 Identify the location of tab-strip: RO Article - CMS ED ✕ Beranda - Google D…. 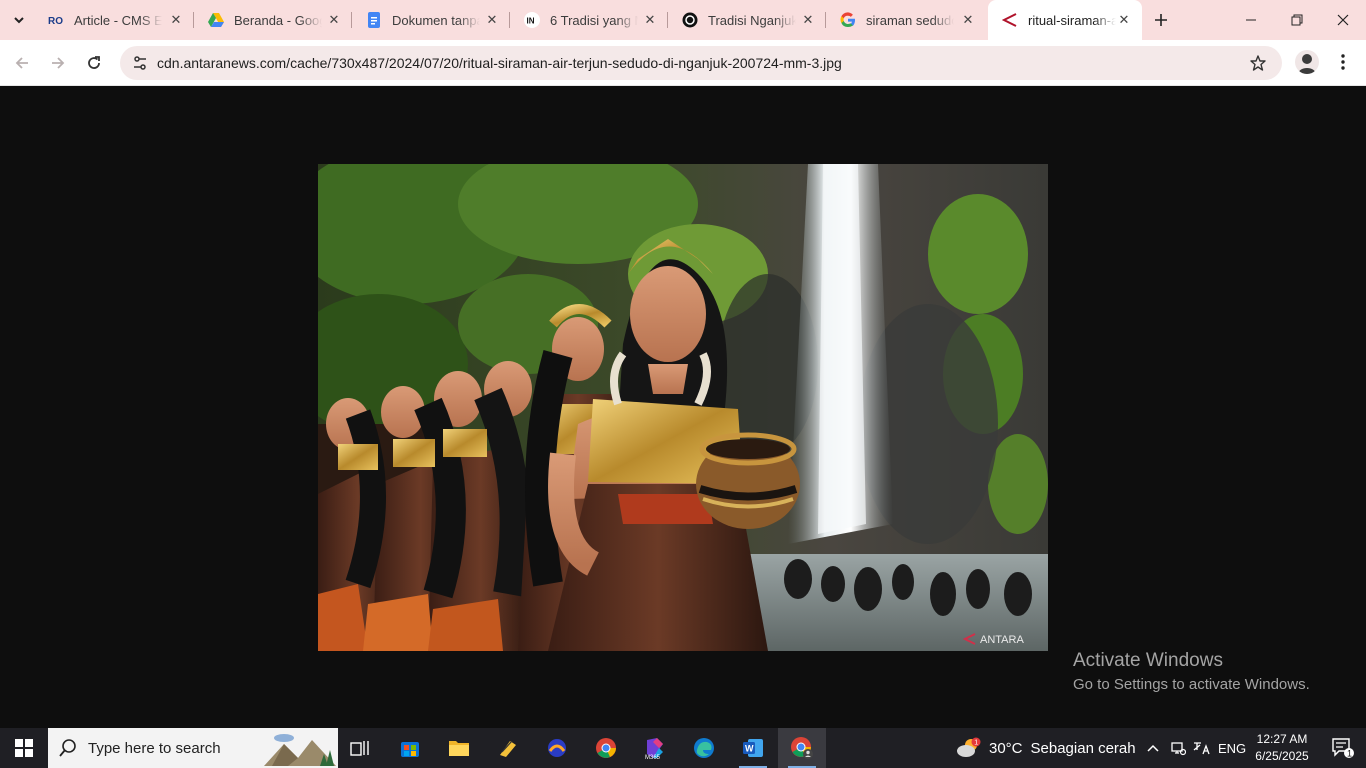
(683, 20).